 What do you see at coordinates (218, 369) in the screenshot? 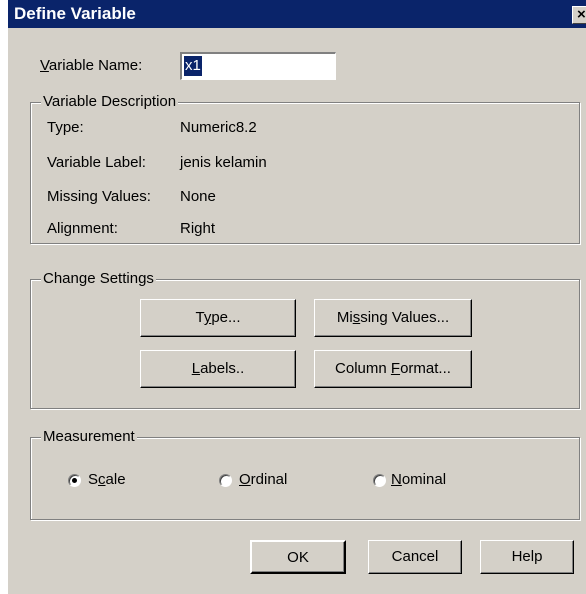
I see `labels-button: Labels..` at bounding box center [218, 369].